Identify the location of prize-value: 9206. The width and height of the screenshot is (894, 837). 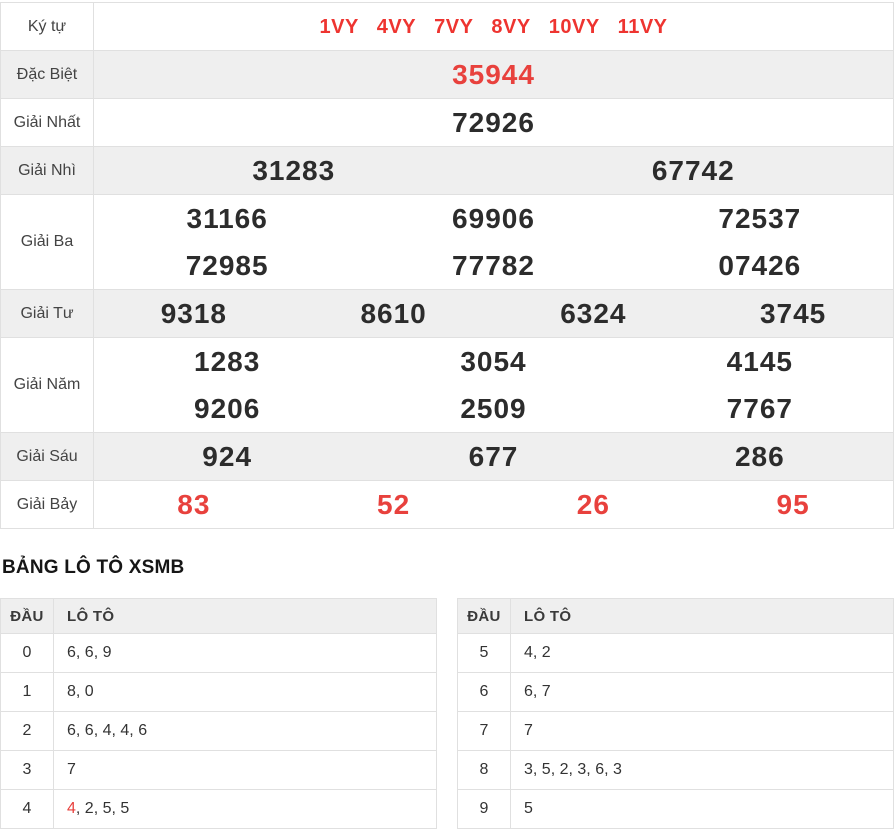
(227, 408).